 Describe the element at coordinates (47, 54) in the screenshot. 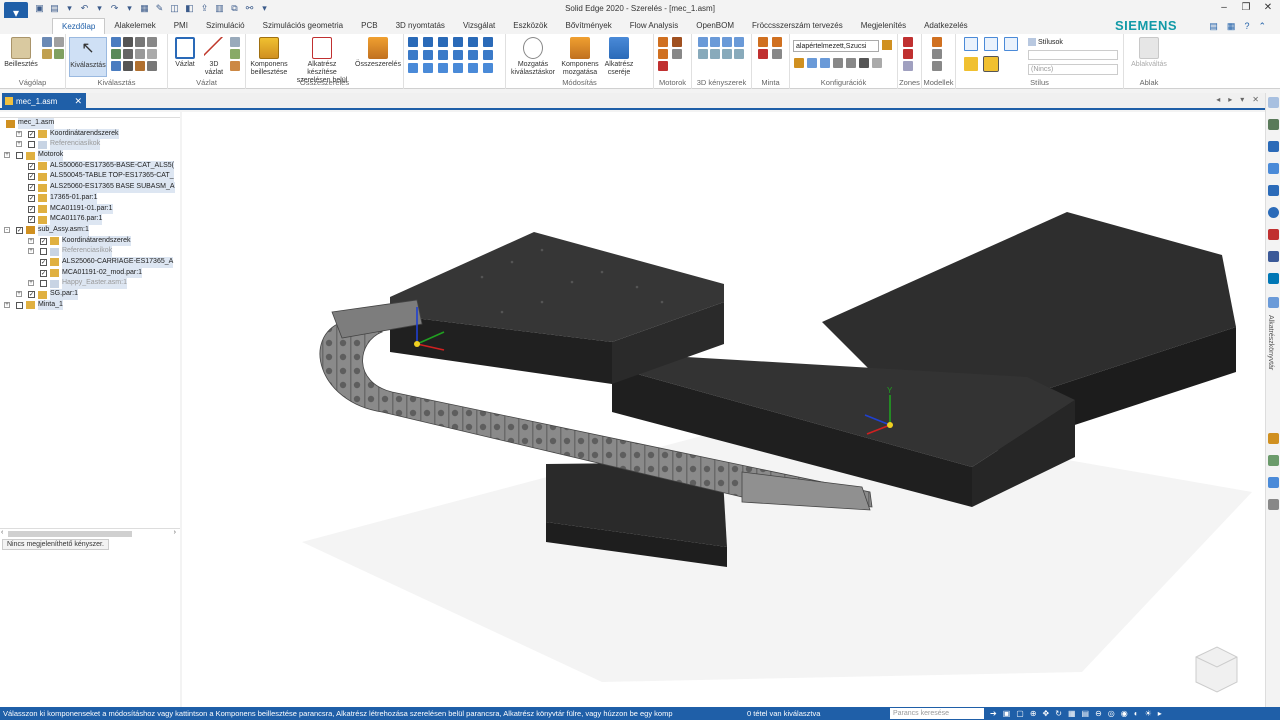

I see `format-painter-icon` at that location.